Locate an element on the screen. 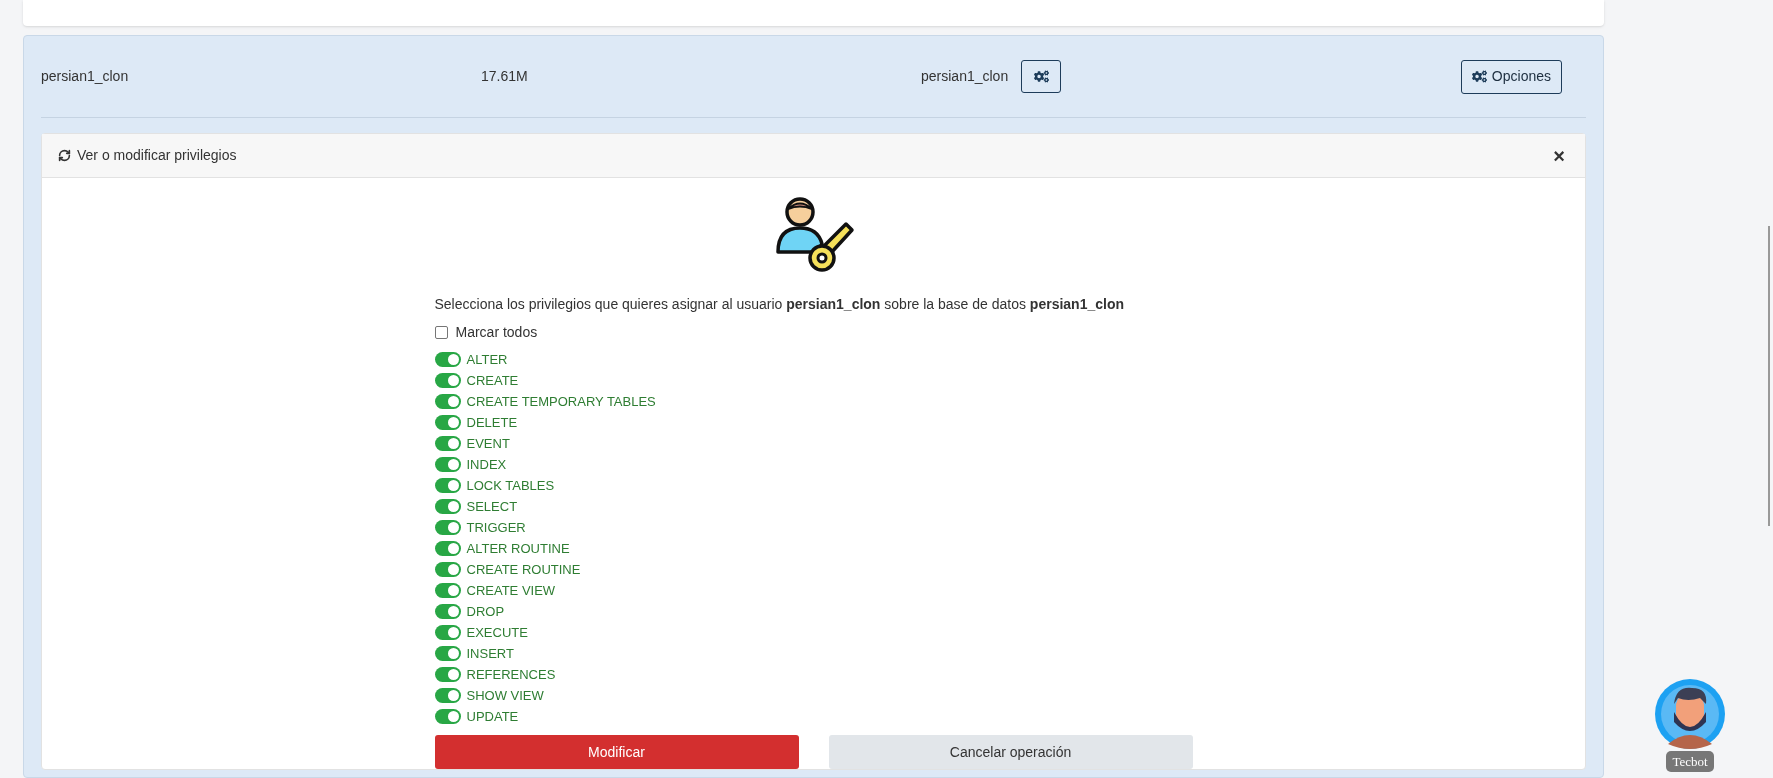 Image resolution: width=1773 pixels, height=778 pixels. database-user: persian1_clon is located at coordinates (965, 76).